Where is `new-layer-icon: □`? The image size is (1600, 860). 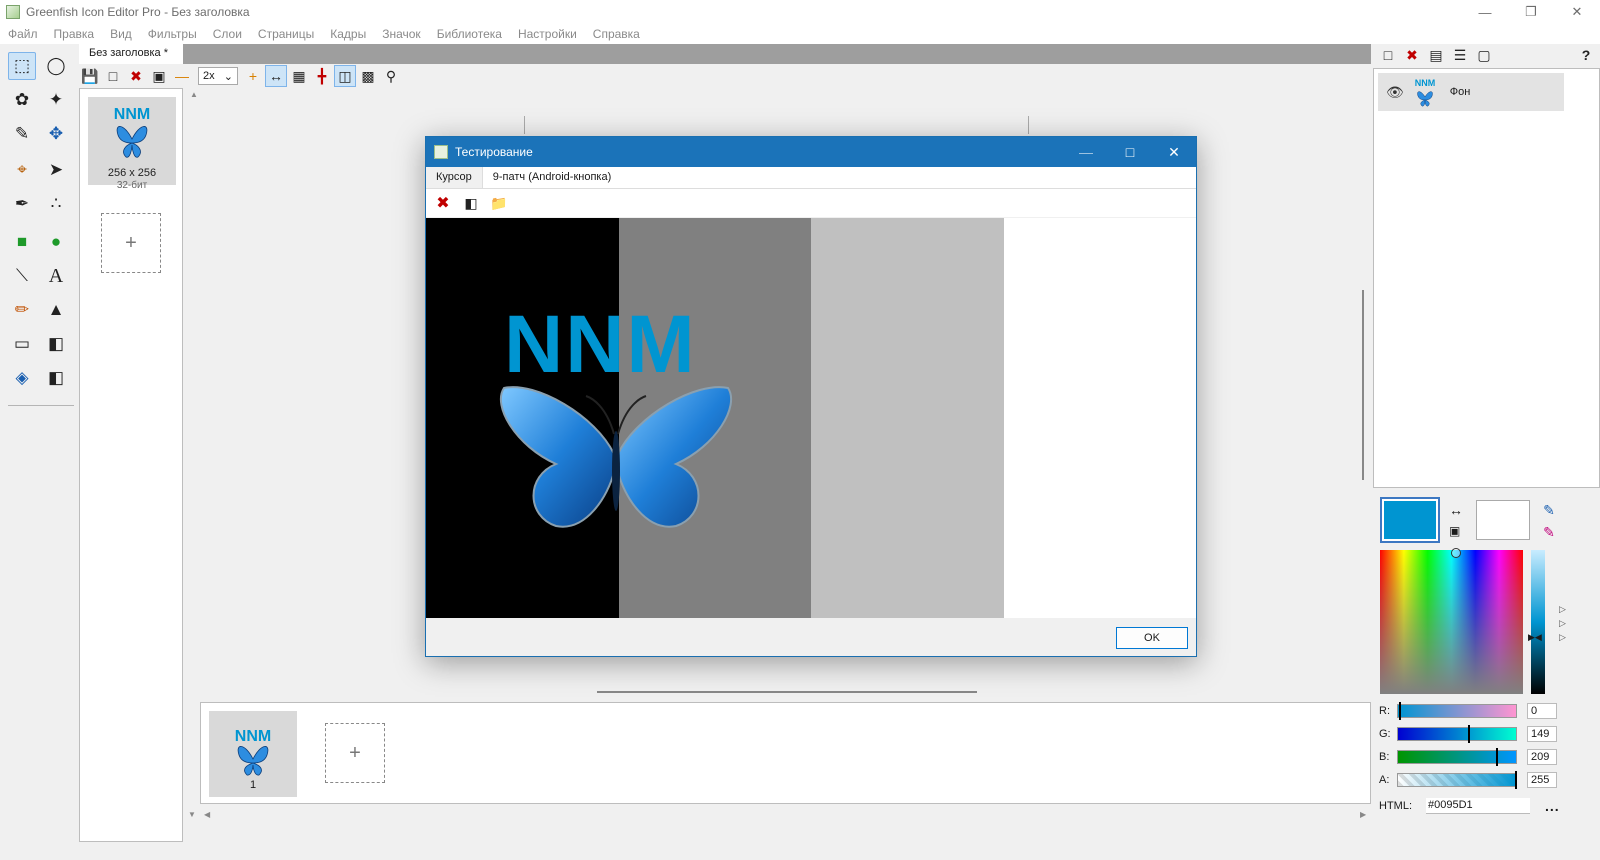
new-layer-icon: □ is located at coordinates (1388, 55).